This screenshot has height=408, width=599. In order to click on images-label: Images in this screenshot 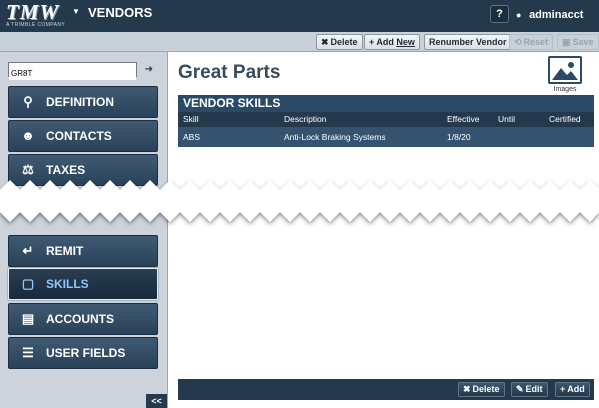, I will do `click(565, 89)`.